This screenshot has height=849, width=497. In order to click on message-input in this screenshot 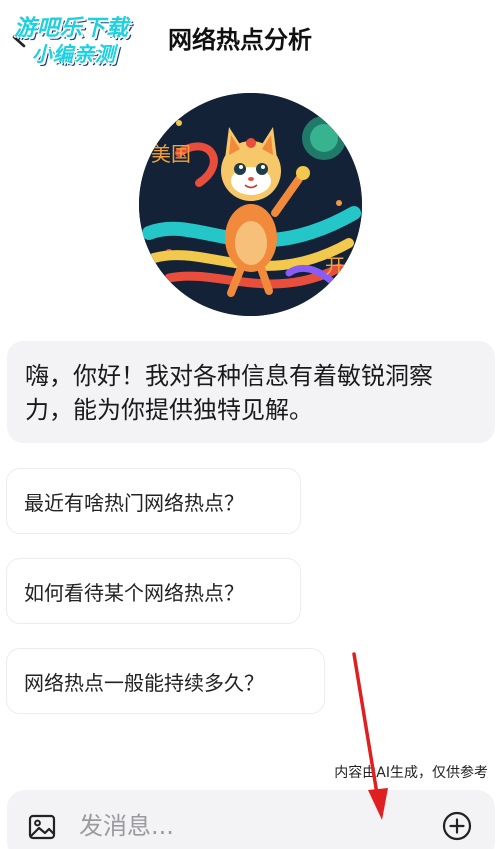, I will do `click(244, 826)`.